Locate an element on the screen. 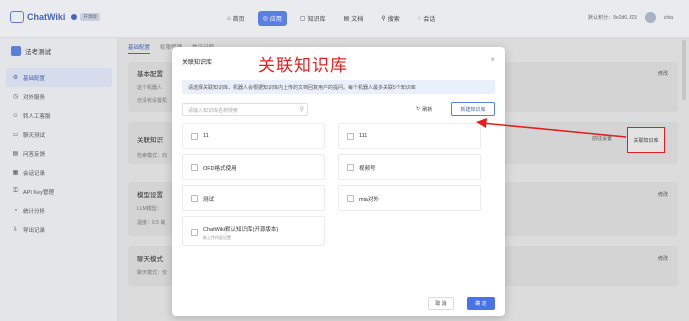  book-icon: ▢ is located at coordinates (302, 19).